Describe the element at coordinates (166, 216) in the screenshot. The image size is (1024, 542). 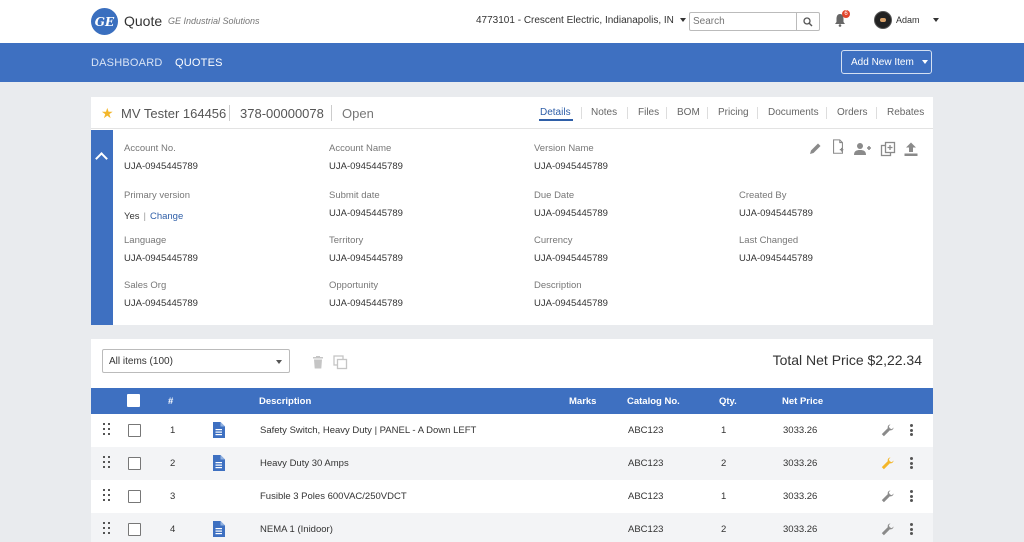
I see `change-primary-version-link: Change` at that location.